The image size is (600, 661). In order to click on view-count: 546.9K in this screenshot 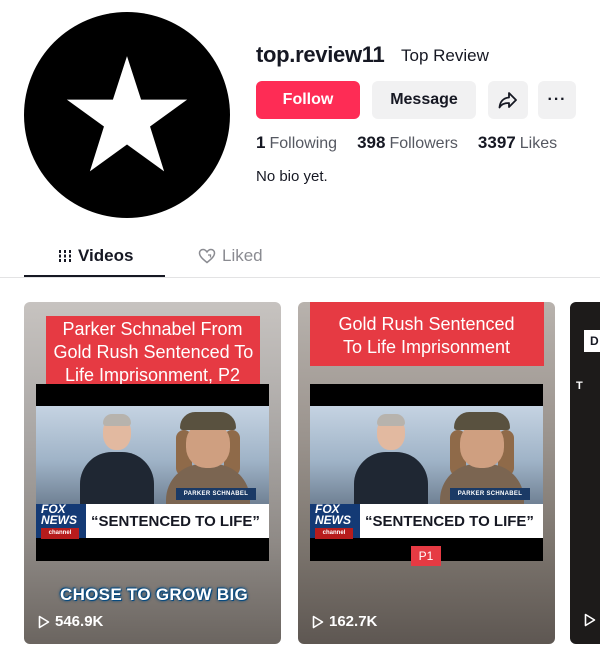, I will do `click(70, 621)`.